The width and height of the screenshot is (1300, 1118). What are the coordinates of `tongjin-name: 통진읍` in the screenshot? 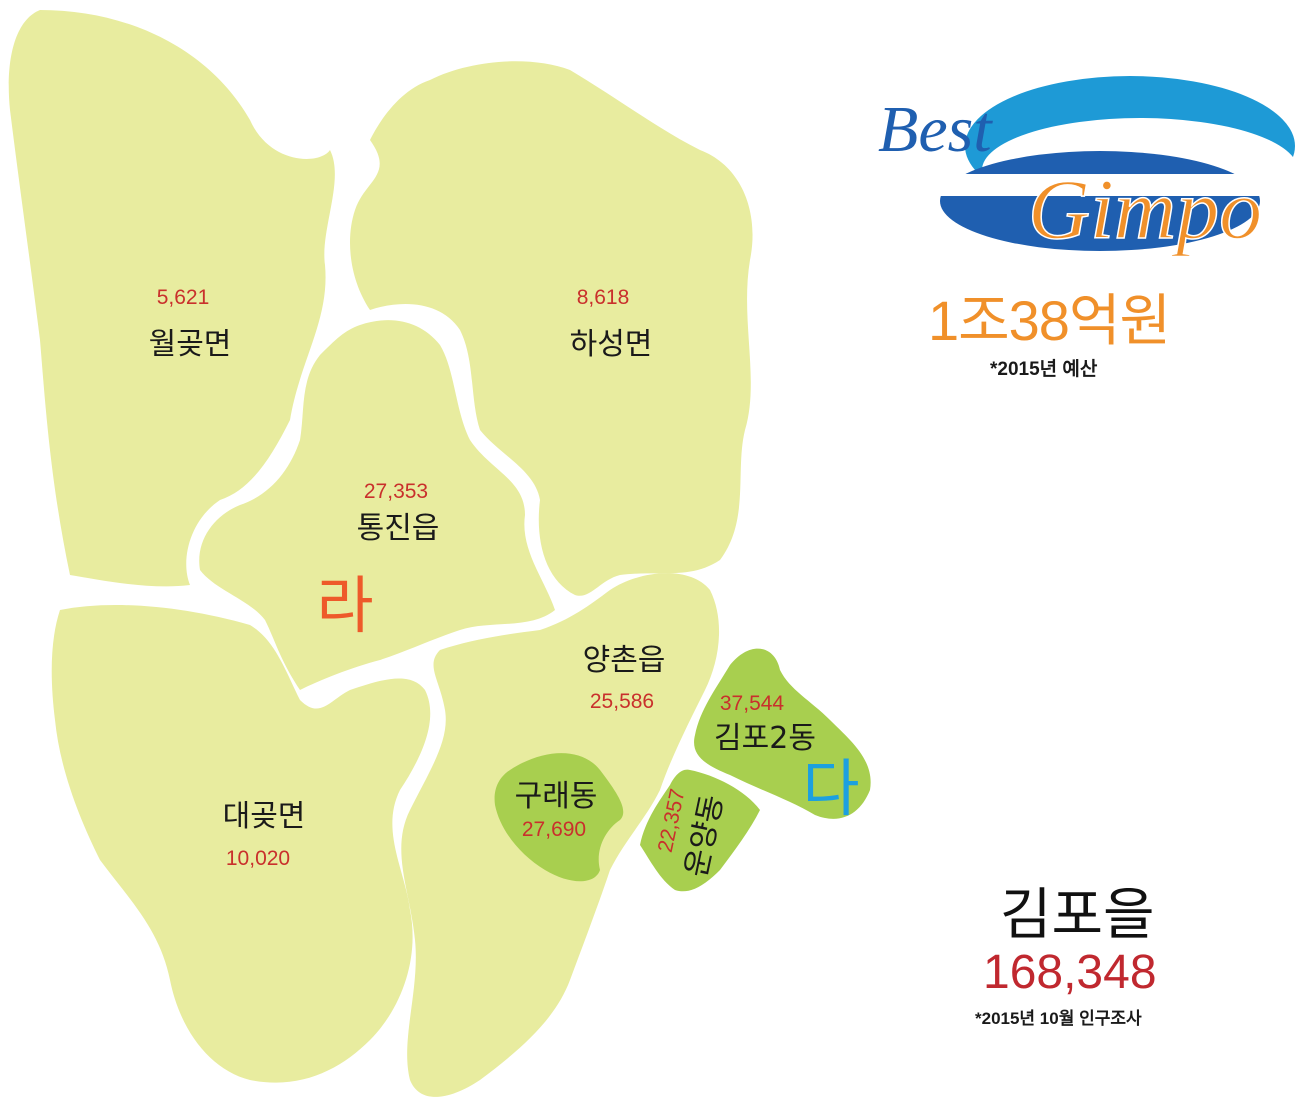 It's located at (398, 528).